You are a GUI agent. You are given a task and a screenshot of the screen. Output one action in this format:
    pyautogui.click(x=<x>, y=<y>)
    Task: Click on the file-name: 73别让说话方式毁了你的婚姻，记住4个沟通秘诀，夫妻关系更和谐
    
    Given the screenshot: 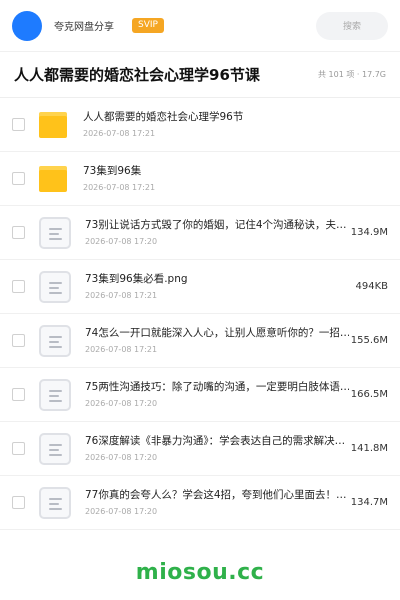 What is the action you would take?
    pyautogui.click(x=219, y=225)
    